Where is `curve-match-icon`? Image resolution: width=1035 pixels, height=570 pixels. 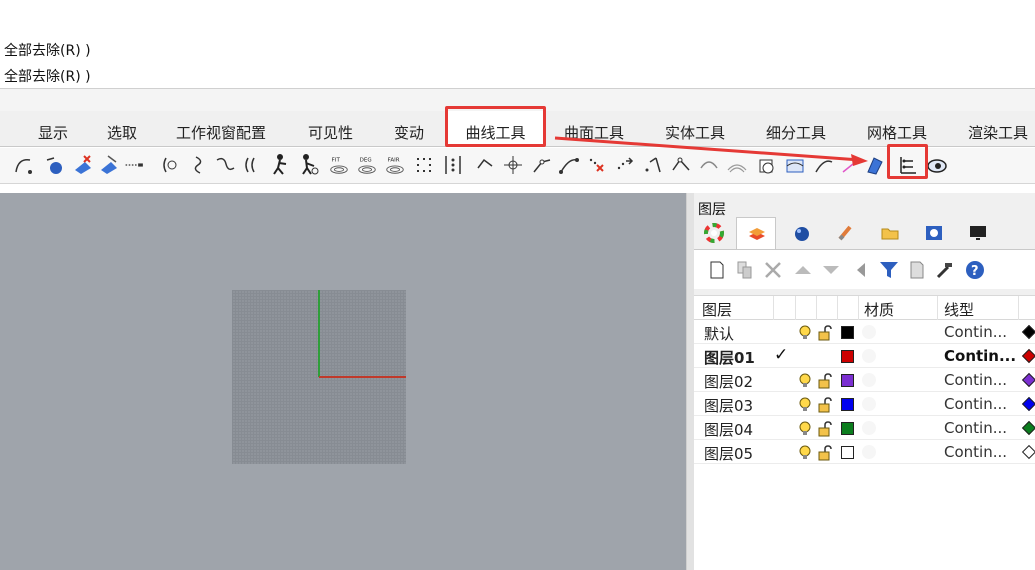
curve-match-icon is located at coordinates (225, 165).